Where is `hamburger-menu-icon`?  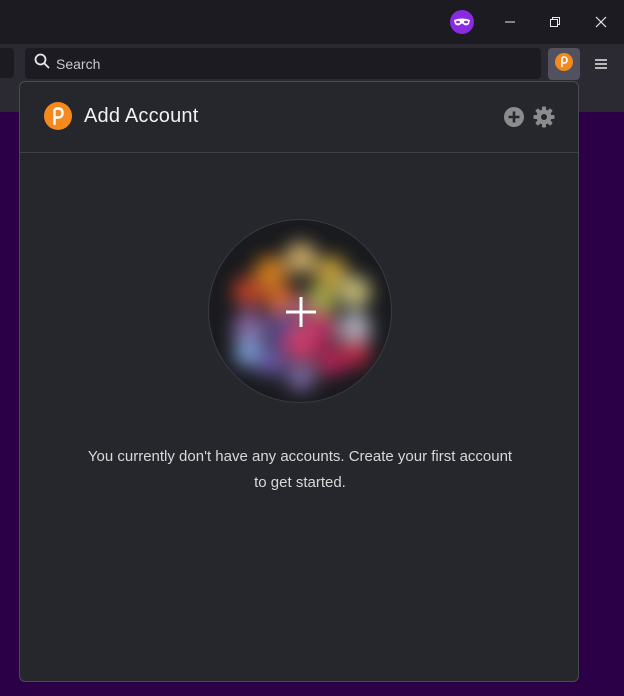 hamburger-menu-icon is located at coordinates (601, 64).